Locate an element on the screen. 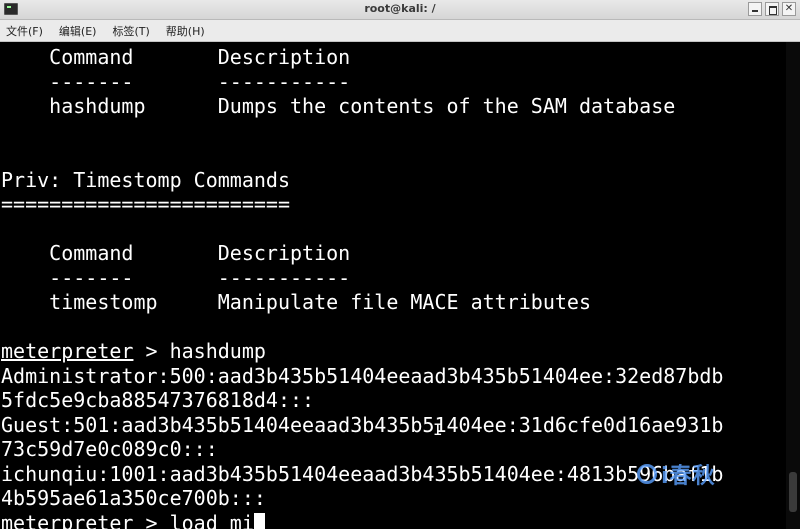 The width and height of the screenshot is (800, 529). menu-bar: 文件(F) 编辑(E) 标签(T) 帮助(H) is located at coordinates (400, 31).